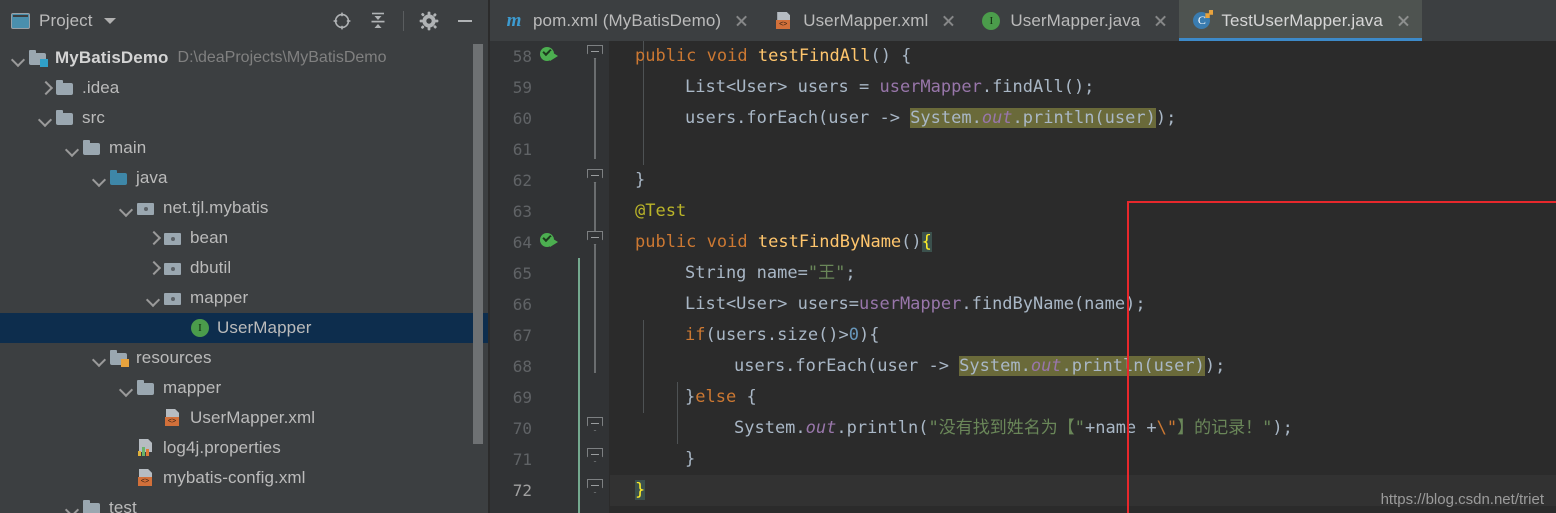 This screenshot has height=513, width=1556. What do you see at coordinates (890, 87) in the screenshot?
I see `code-line: List<User> users = userMapper.findAll();` at bounding box center [890, 87].